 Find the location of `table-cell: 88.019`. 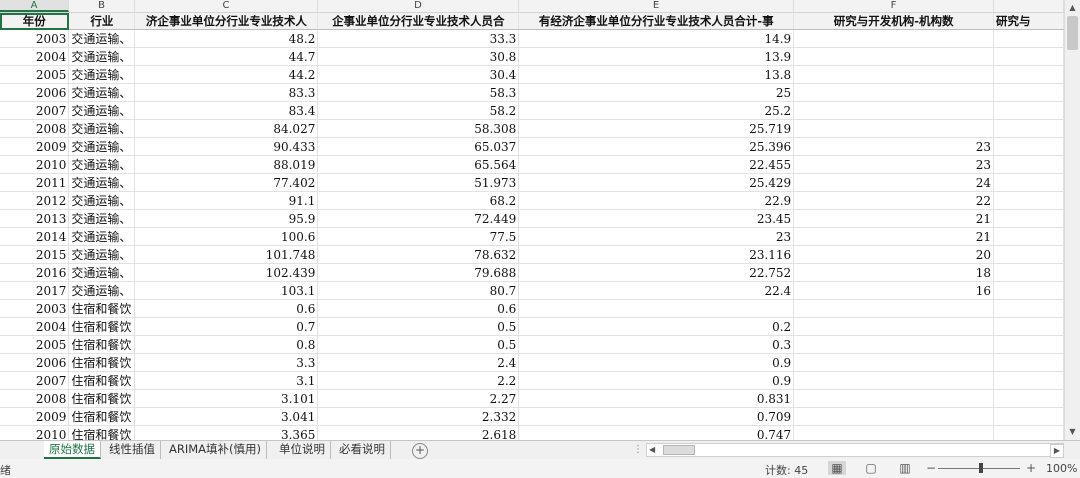

table-cell: 88.019 is located at coordinates (226, 164).